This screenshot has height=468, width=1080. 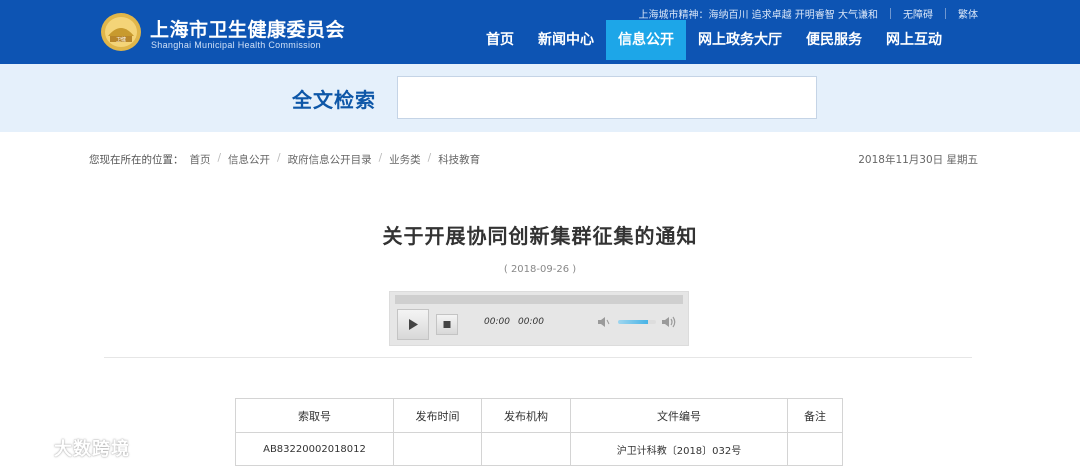 What do you see at coordinates (968, 13) in the screenshot?
I see `traditional-chinese-link: 繁体` at bounding box center [968, 13].